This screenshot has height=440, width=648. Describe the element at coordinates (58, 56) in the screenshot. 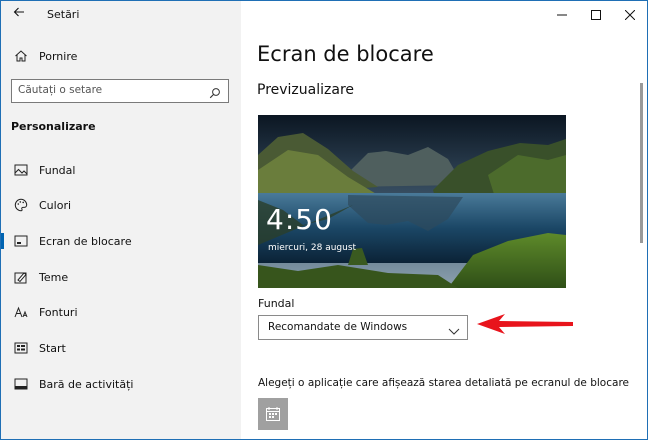

I see `nav-home-label: Pornire` at that location.